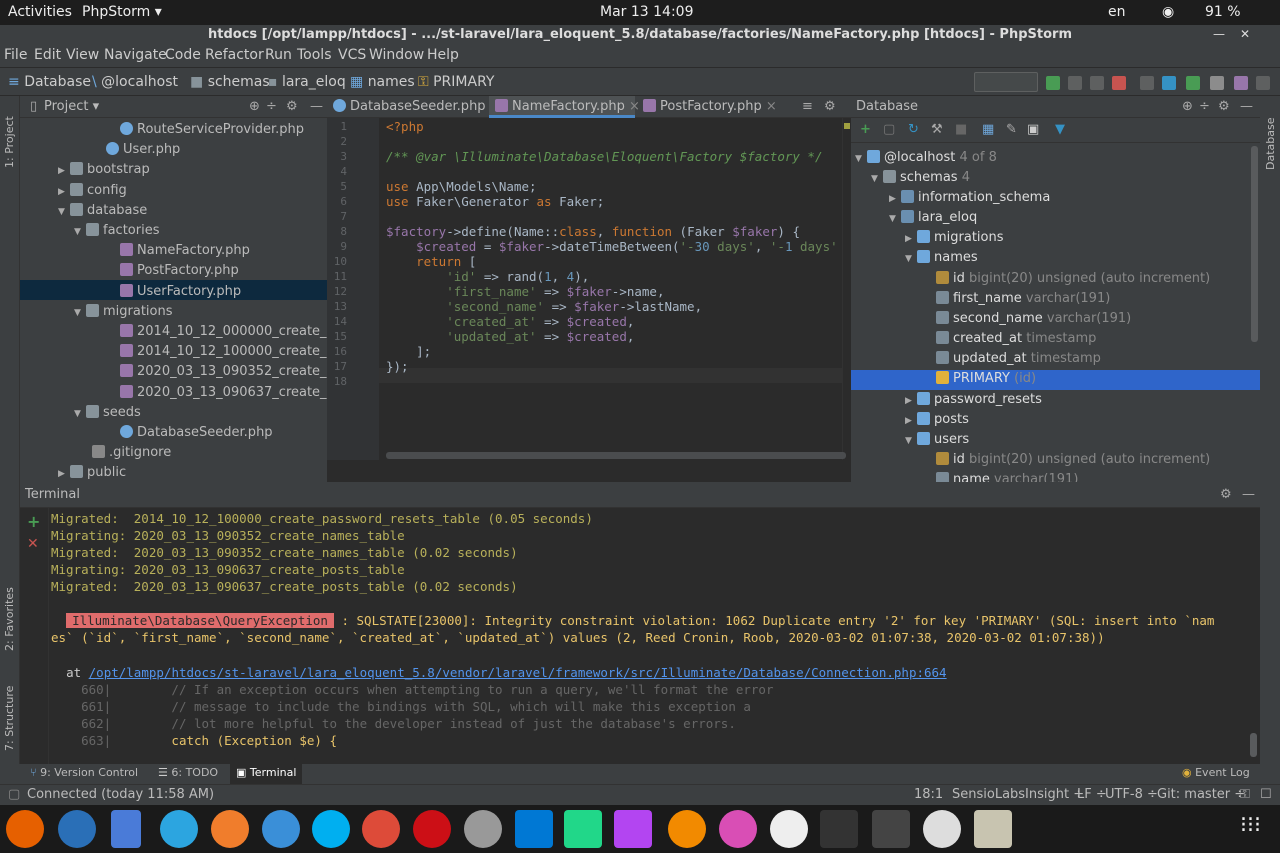 The image size is (1280, 853). Describe the element at coordinates (414, 107) in the screenshot. I see `tab-databaseseeder: DatabaseSeeder.php ×` at that location.